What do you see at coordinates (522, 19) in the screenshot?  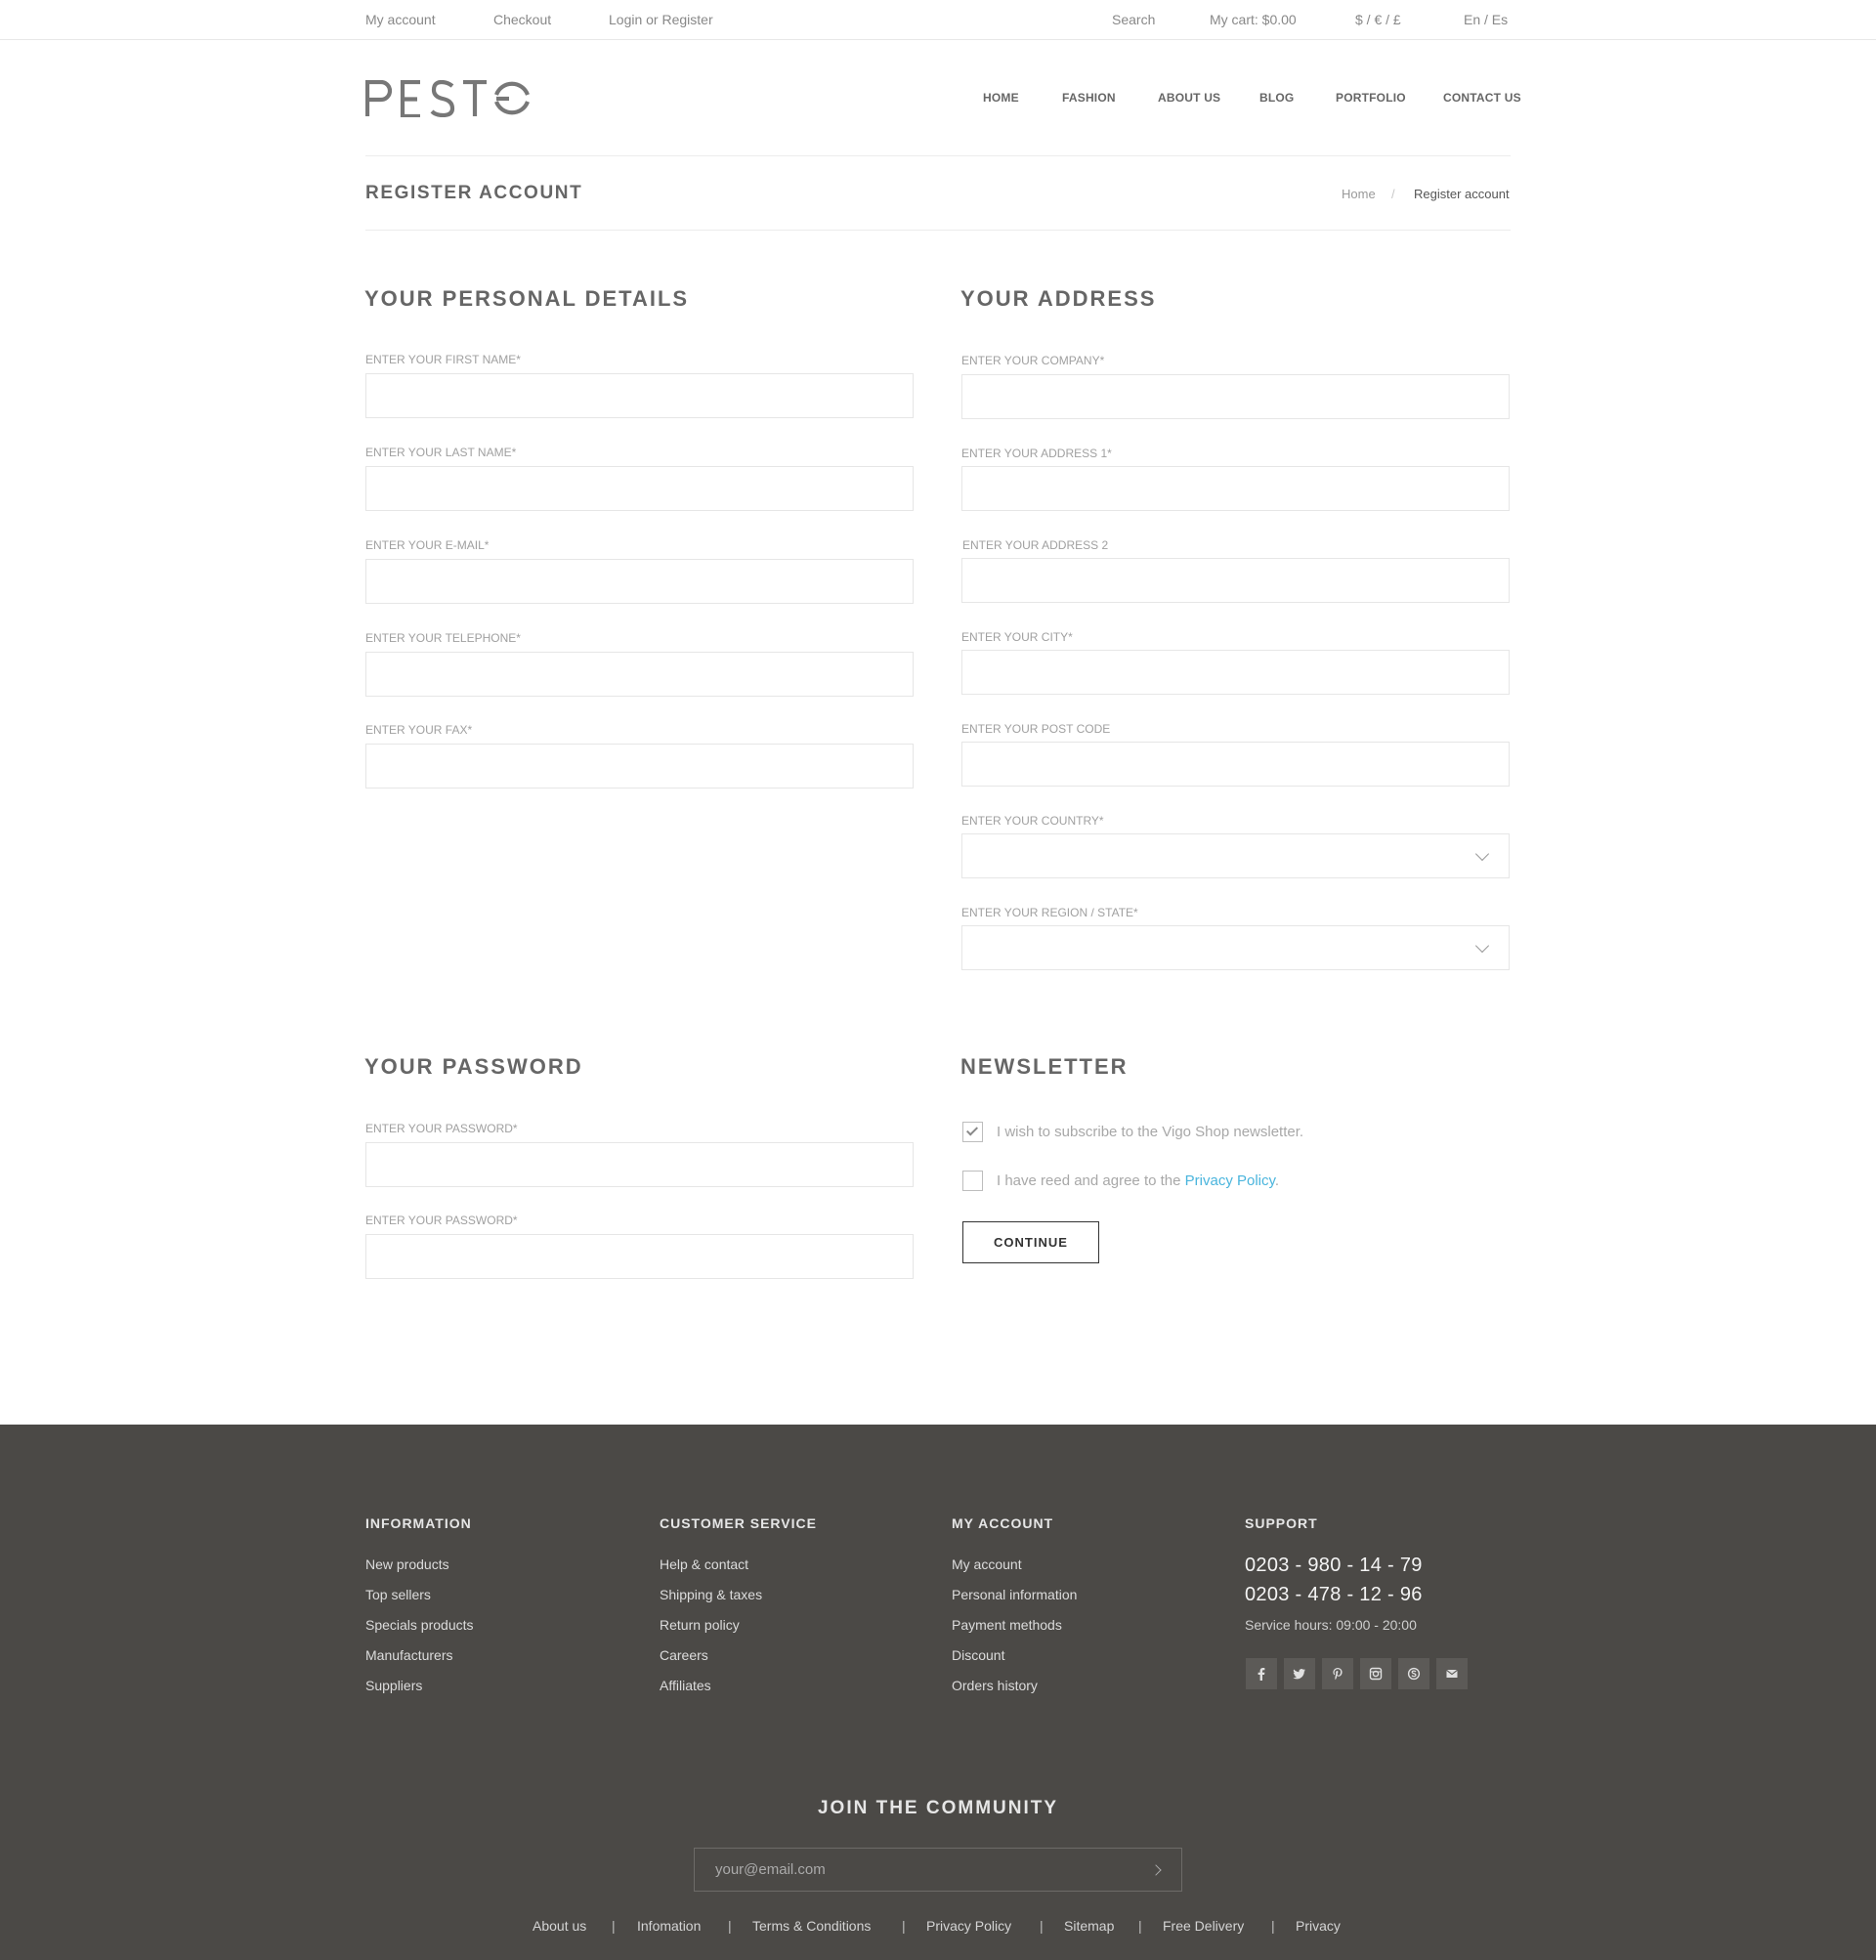 I see `checkout-link: Checkout` at bounding box center [522, 19].